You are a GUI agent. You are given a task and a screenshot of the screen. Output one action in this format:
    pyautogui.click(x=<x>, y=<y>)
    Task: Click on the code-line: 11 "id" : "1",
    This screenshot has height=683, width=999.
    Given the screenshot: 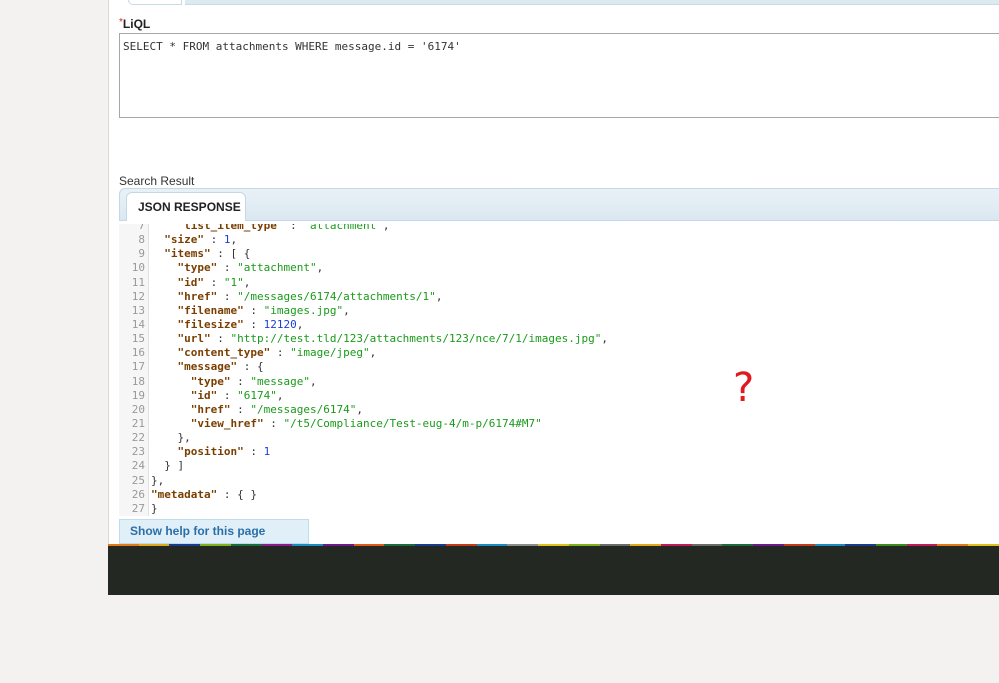 What is the action you would take?
    pyautogui.click(x=559, y=282)
    